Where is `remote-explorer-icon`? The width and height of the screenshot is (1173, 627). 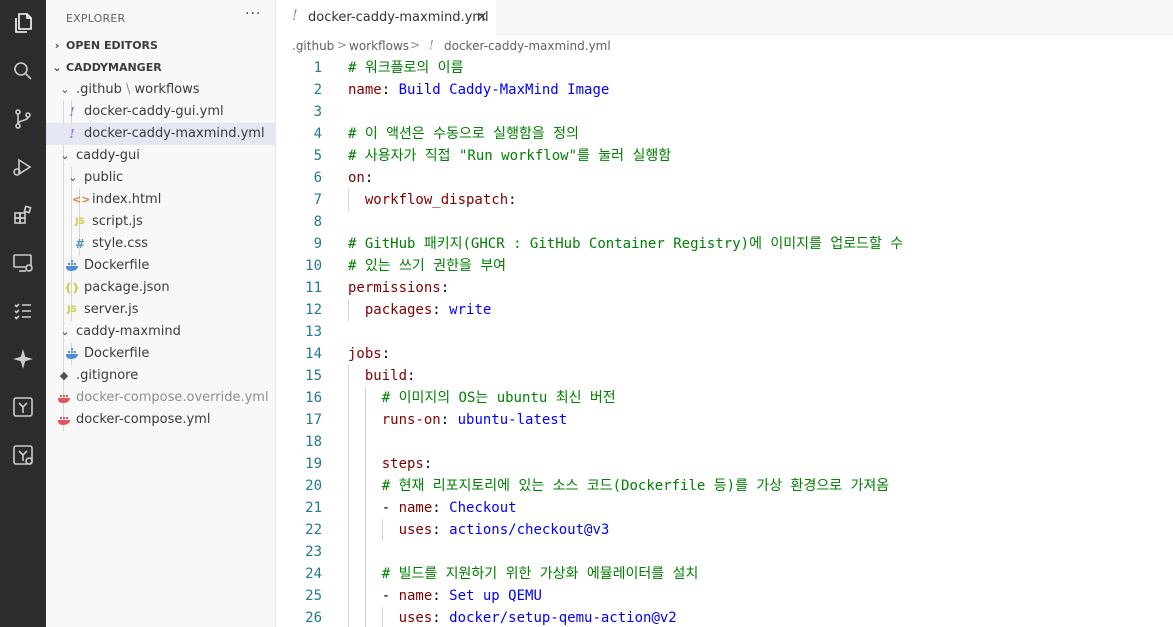 remote-explorer-icon is located at coordinates (23, 263).